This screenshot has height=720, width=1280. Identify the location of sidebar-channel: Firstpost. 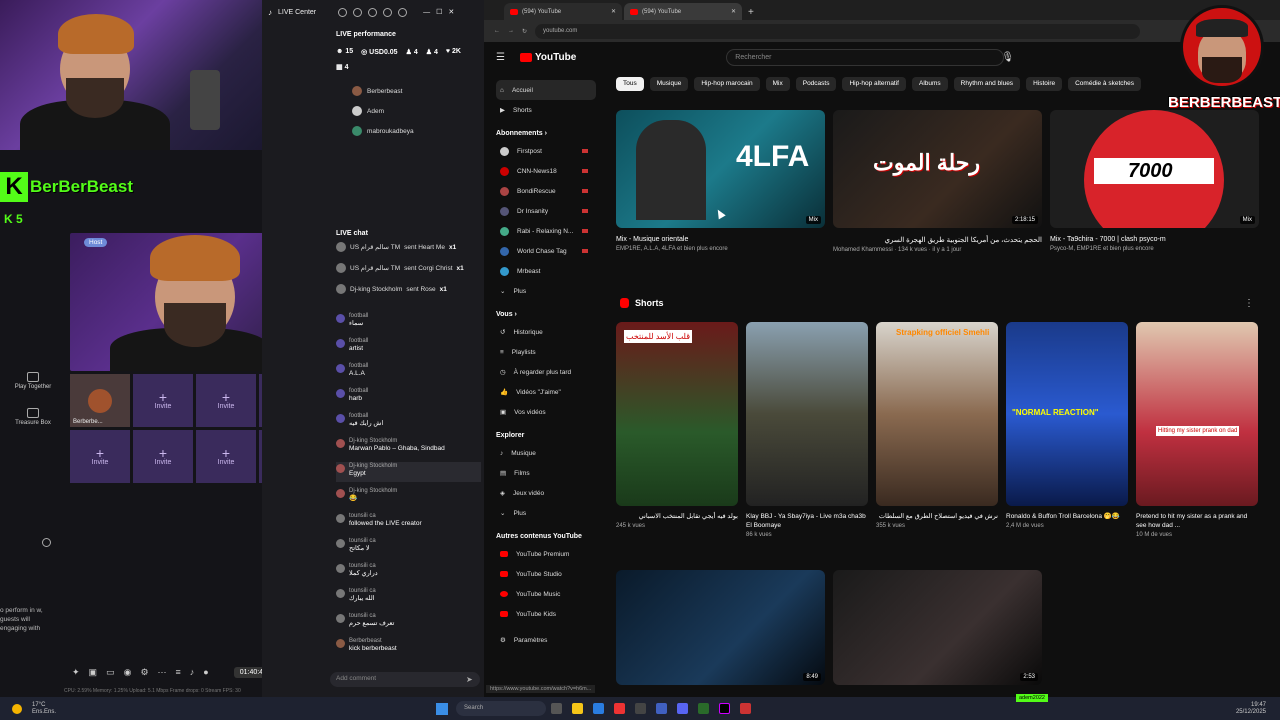
(546, 151).